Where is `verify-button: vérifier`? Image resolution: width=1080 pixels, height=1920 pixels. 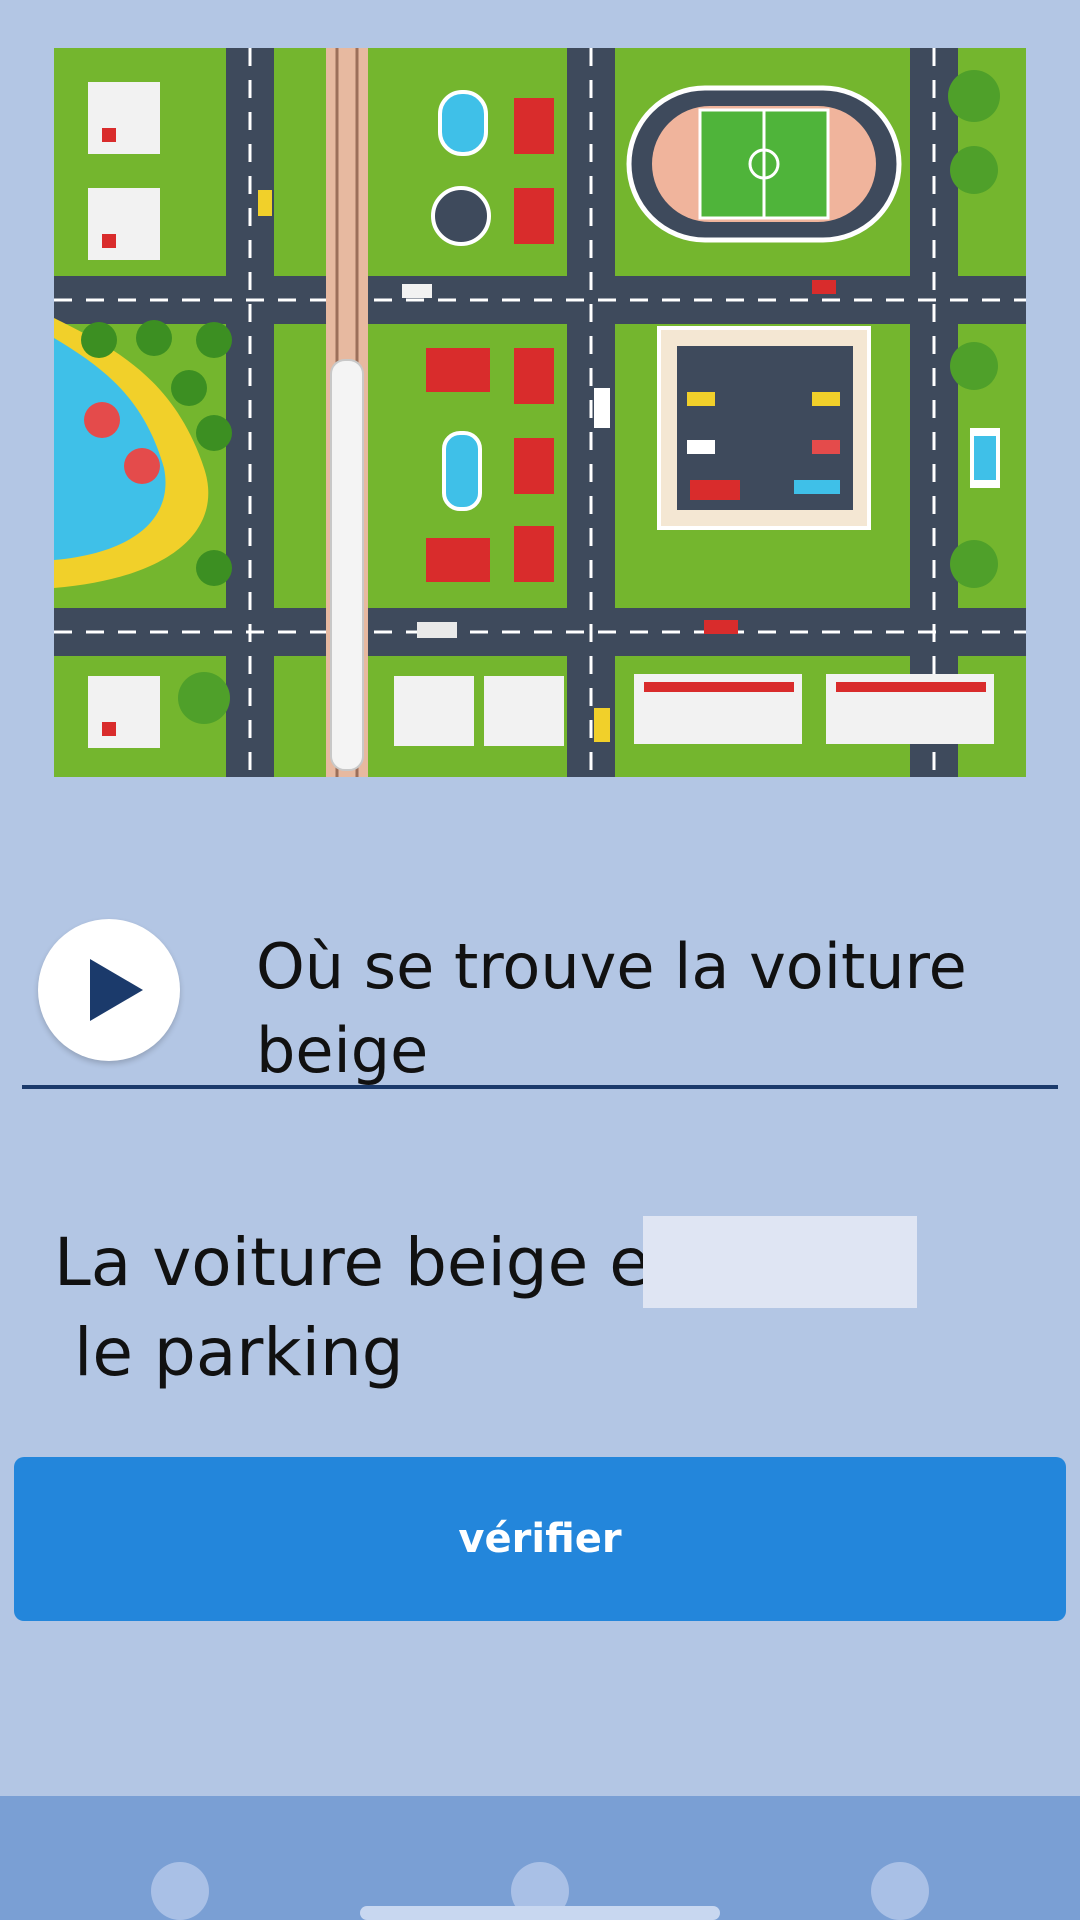
verify-button: vérifier is located at coordinates (540, 1539).